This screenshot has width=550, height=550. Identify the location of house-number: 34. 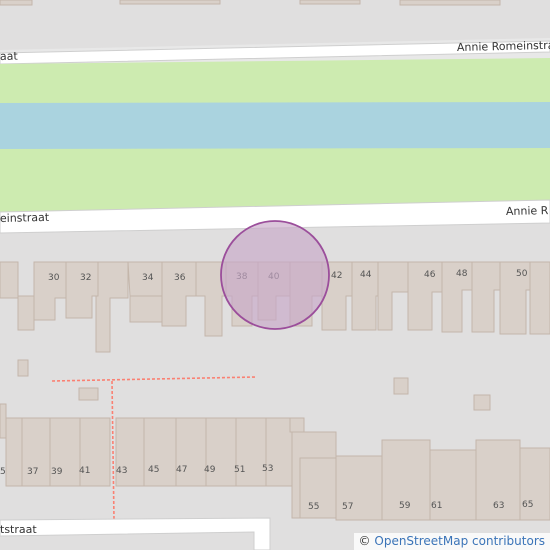
(148, 278).